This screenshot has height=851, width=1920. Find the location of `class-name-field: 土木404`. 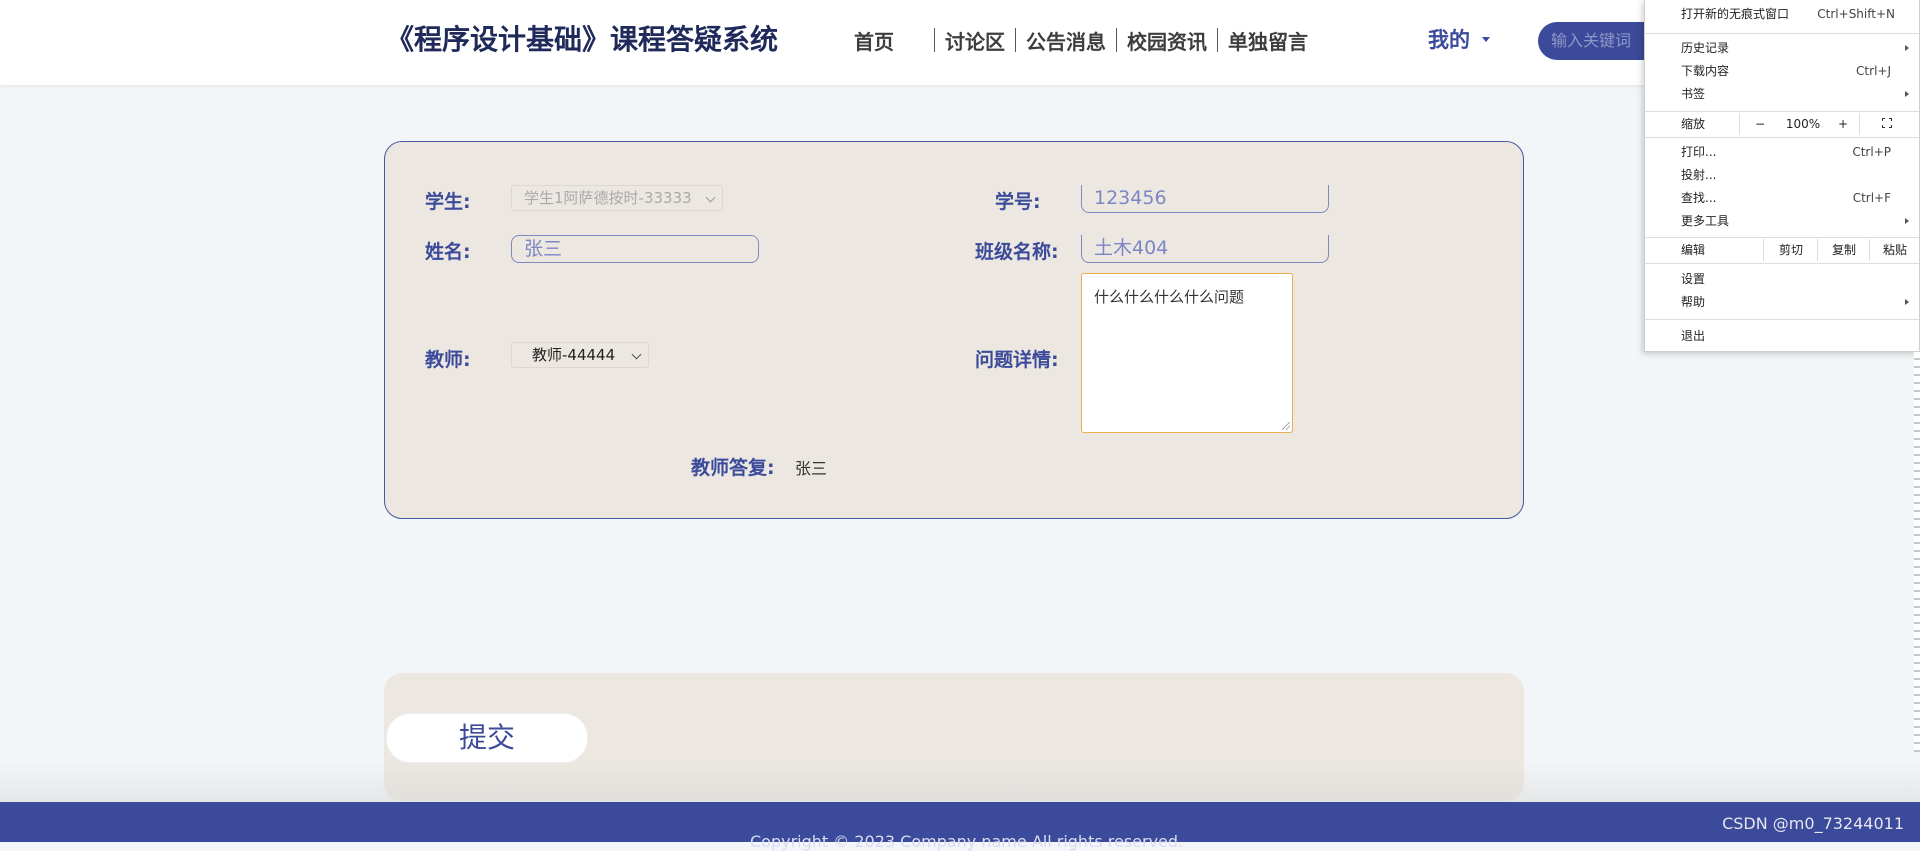

class-name-field: 土木404 is located at coordinates (1205, 249).